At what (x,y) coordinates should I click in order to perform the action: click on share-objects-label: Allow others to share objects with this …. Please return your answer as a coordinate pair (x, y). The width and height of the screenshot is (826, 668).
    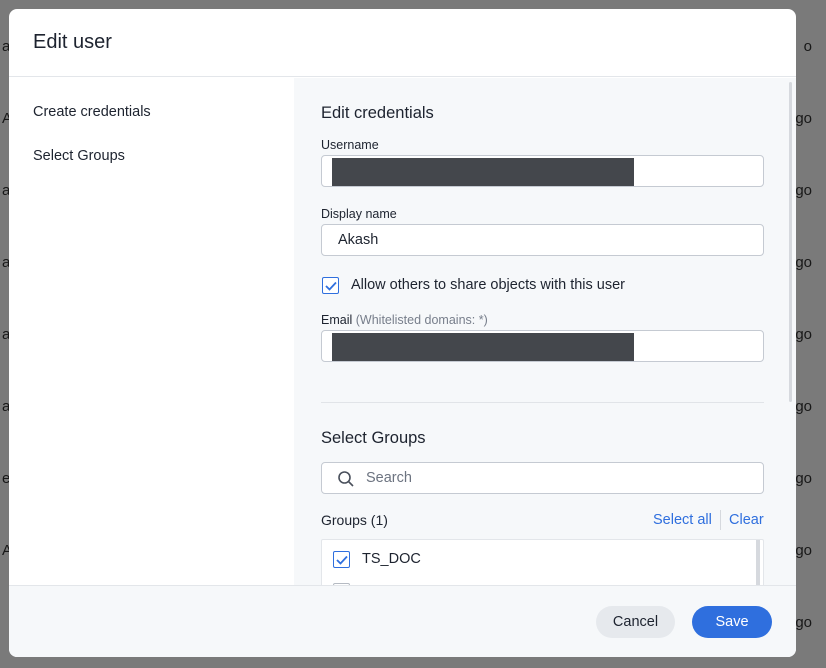
    Looking at the image, I should click on (488, 285).